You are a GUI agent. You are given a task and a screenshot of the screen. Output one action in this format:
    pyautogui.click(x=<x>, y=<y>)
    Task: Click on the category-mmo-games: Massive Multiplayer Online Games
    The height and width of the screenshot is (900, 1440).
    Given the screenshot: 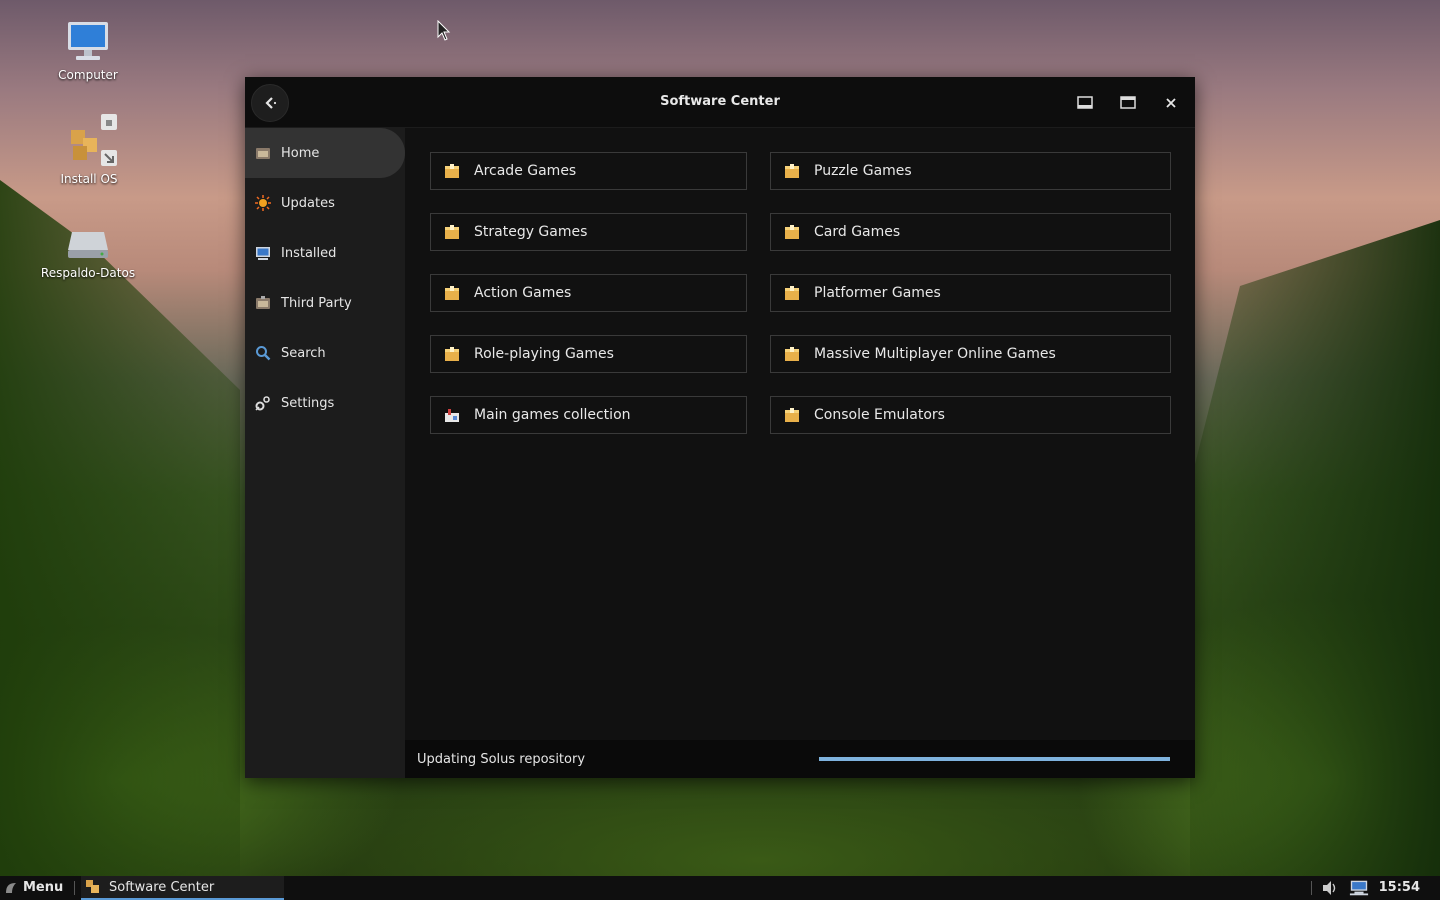 What is the action you would take?
    pyautogui.click(x=970, y=354)
    